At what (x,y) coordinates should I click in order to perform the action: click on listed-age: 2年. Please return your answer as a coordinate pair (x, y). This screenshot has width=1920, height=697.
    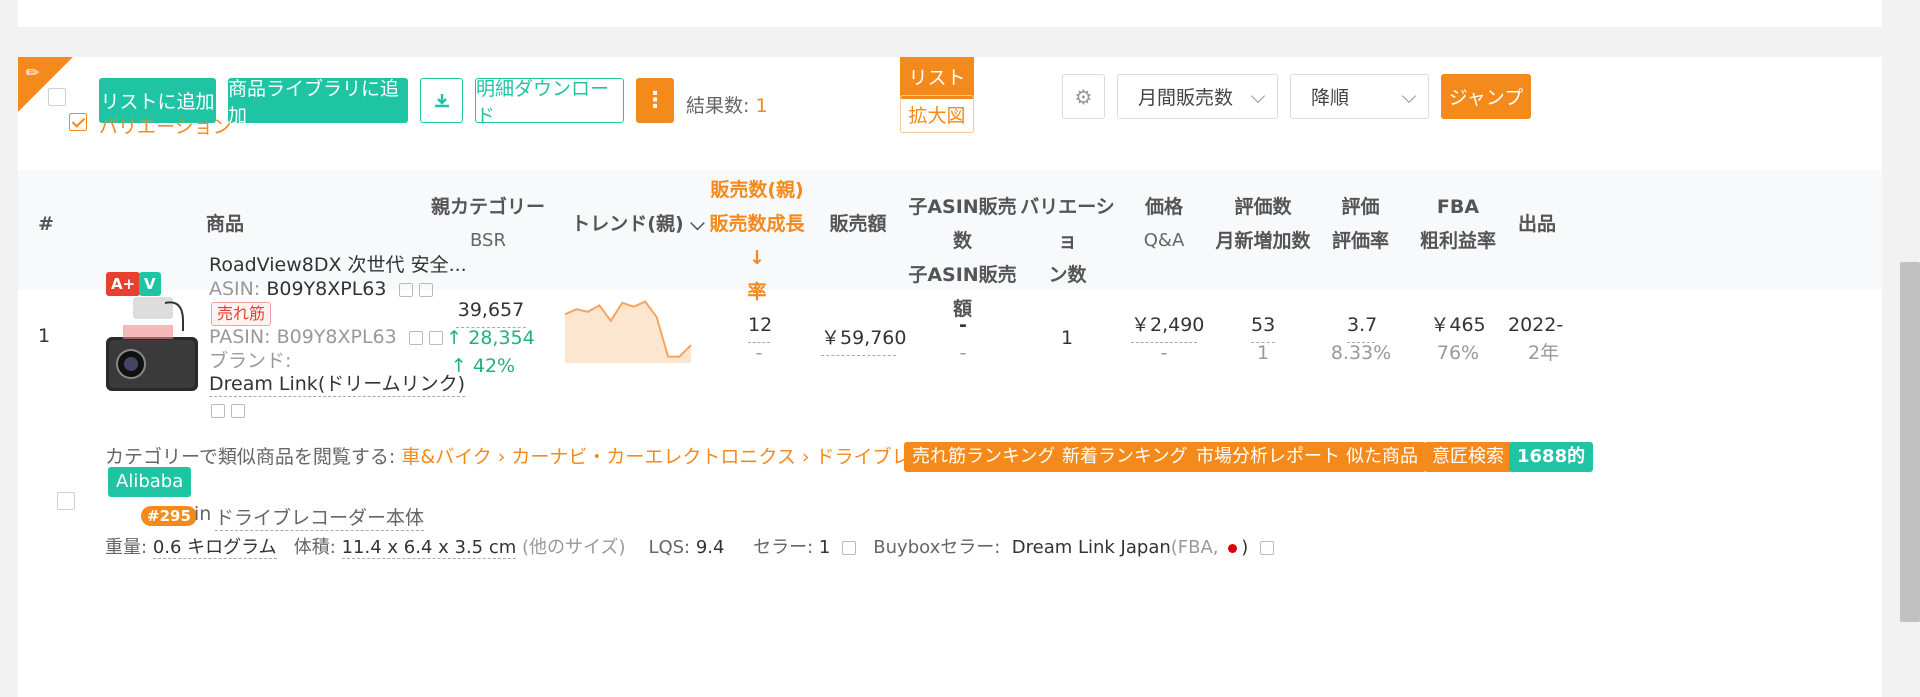
    Looking at the image, I should click on (1544, 353).